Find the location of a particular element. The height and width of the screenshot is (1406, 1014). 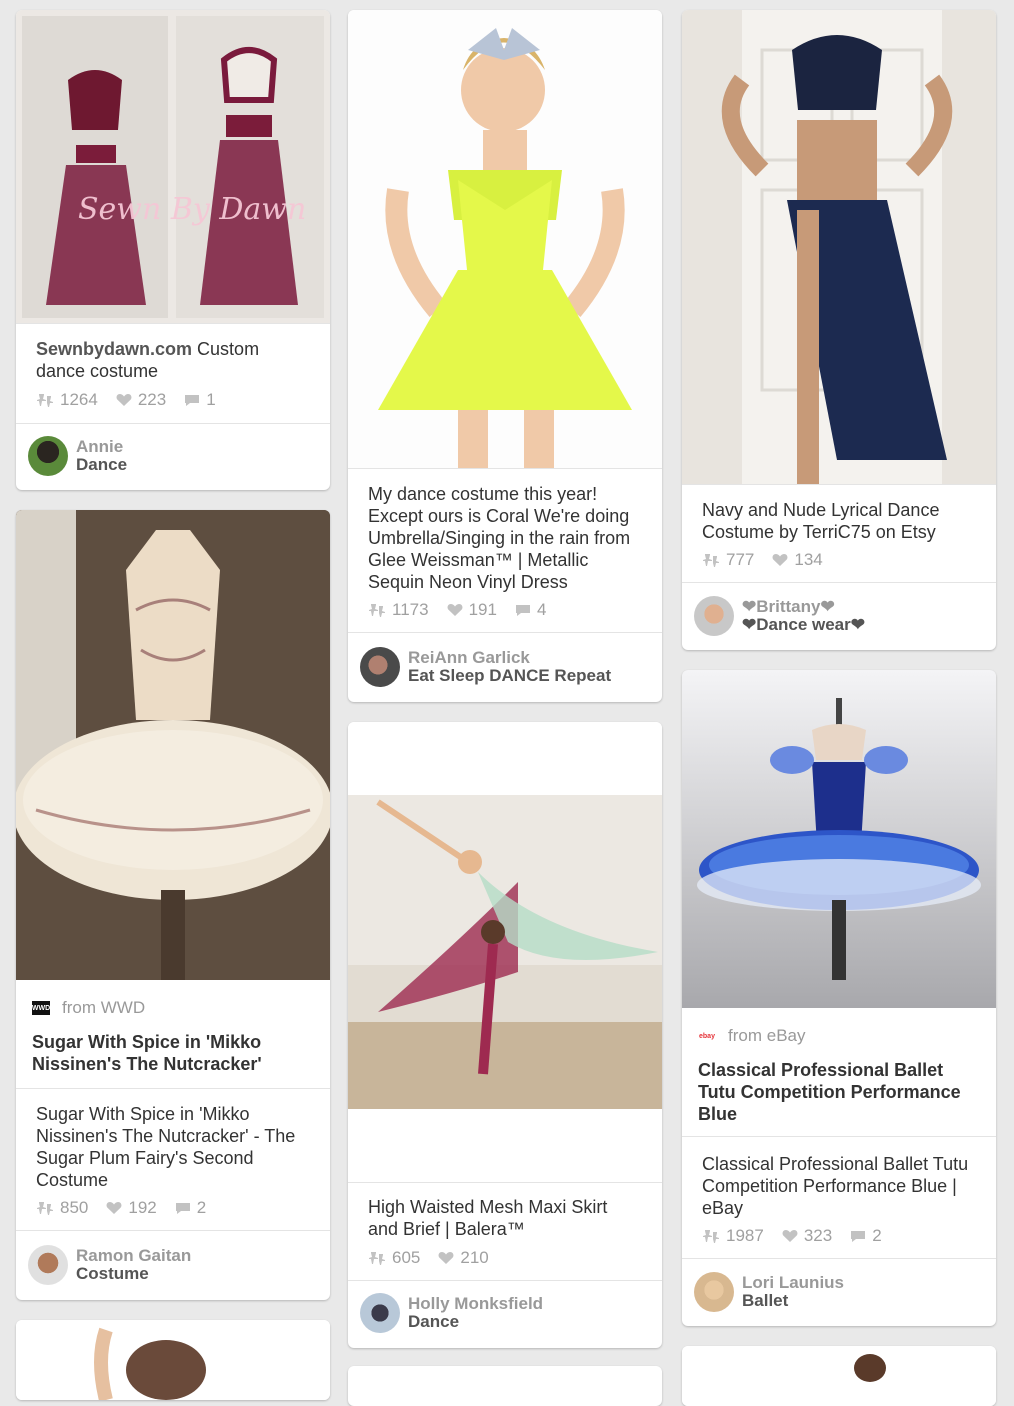

pinner-name: ReiAnn Garlick is located at coordinates (509, 658).